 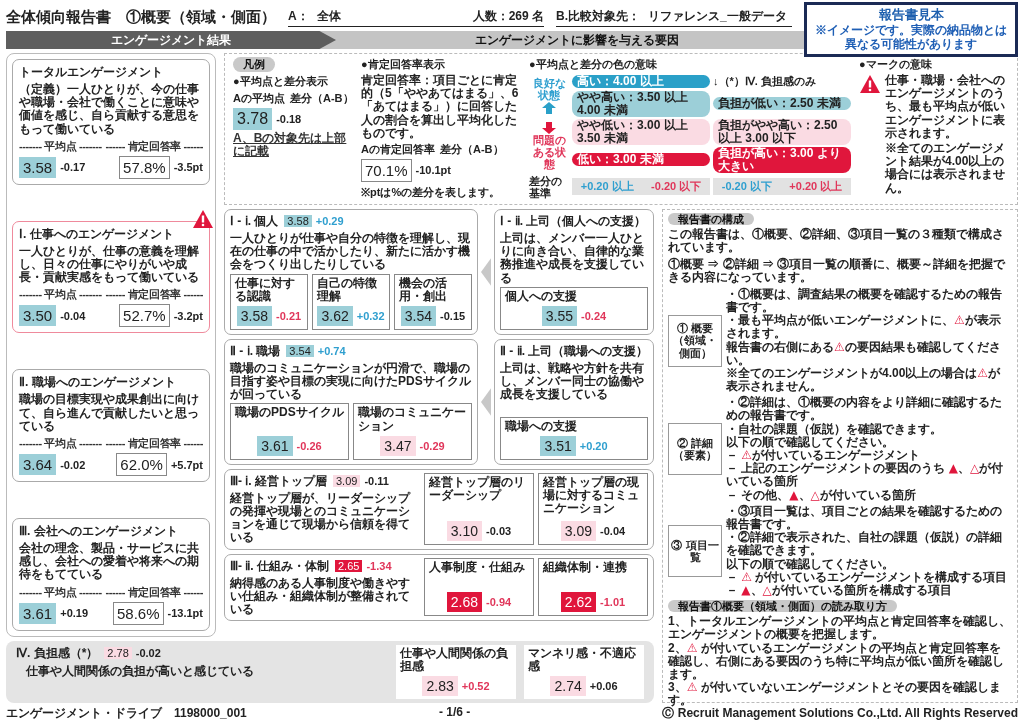 I want to click on item-label: 職場のPDSサイクル, so click(x=289, y=413).